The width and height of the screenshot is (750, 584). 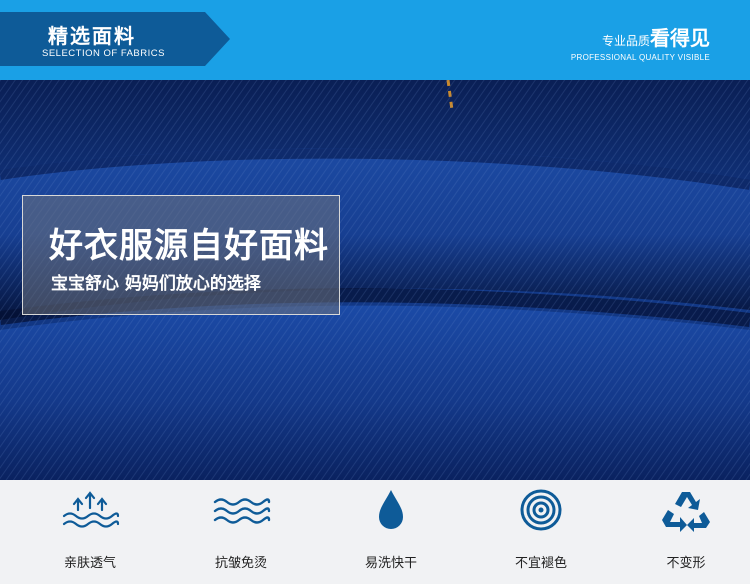 What do you see at coordinates (91, 509) in the screenshot?
I see `breathable-waves-icon` at bounding box center [91, 509].